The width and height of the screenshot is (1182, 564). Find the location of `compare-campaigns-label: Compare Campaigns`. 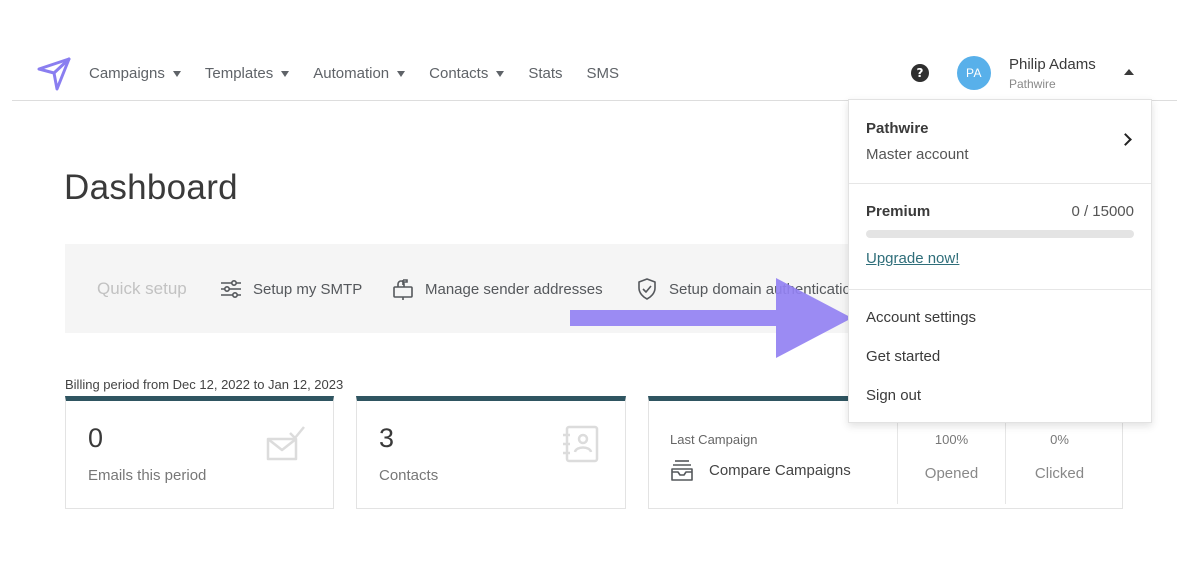

compare-campaigns-label: Compare Campaigns is located at coordinates (780, 470).